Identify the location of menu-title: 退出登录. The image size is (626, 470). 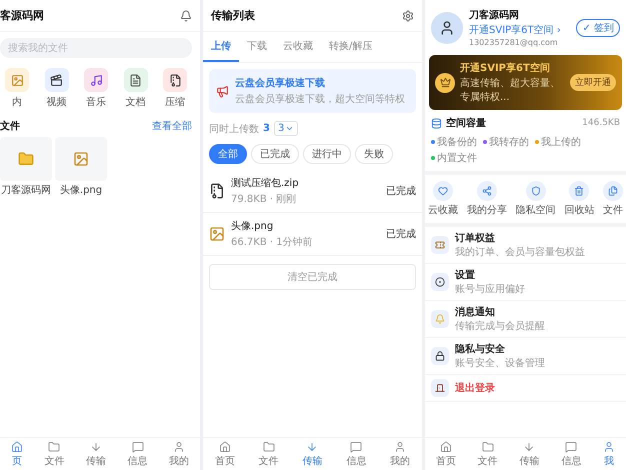
(475, 388).